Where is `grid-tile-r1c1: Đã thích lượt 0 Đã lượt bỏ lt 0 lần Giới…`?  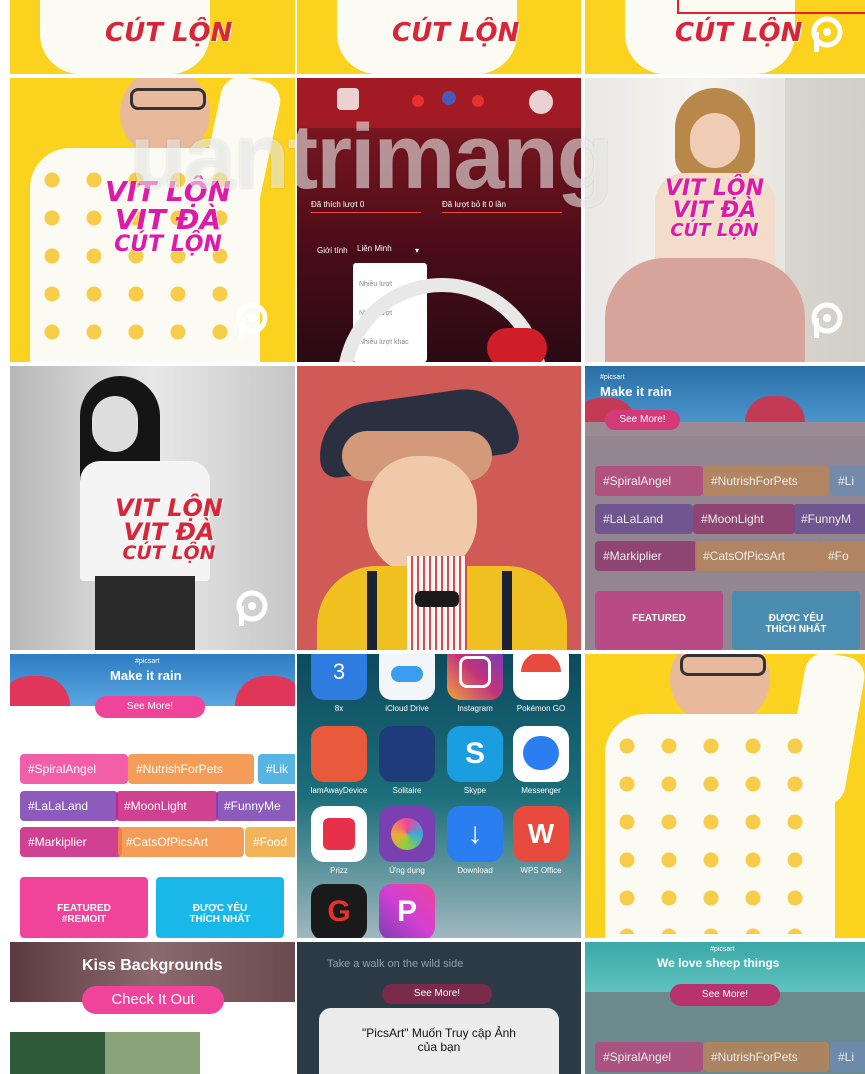 grid-tile-r1c1: Đã thích lượt 0 Đã lượt bỏ lt 0 lần Giới… is located at coordinates (439, 220).